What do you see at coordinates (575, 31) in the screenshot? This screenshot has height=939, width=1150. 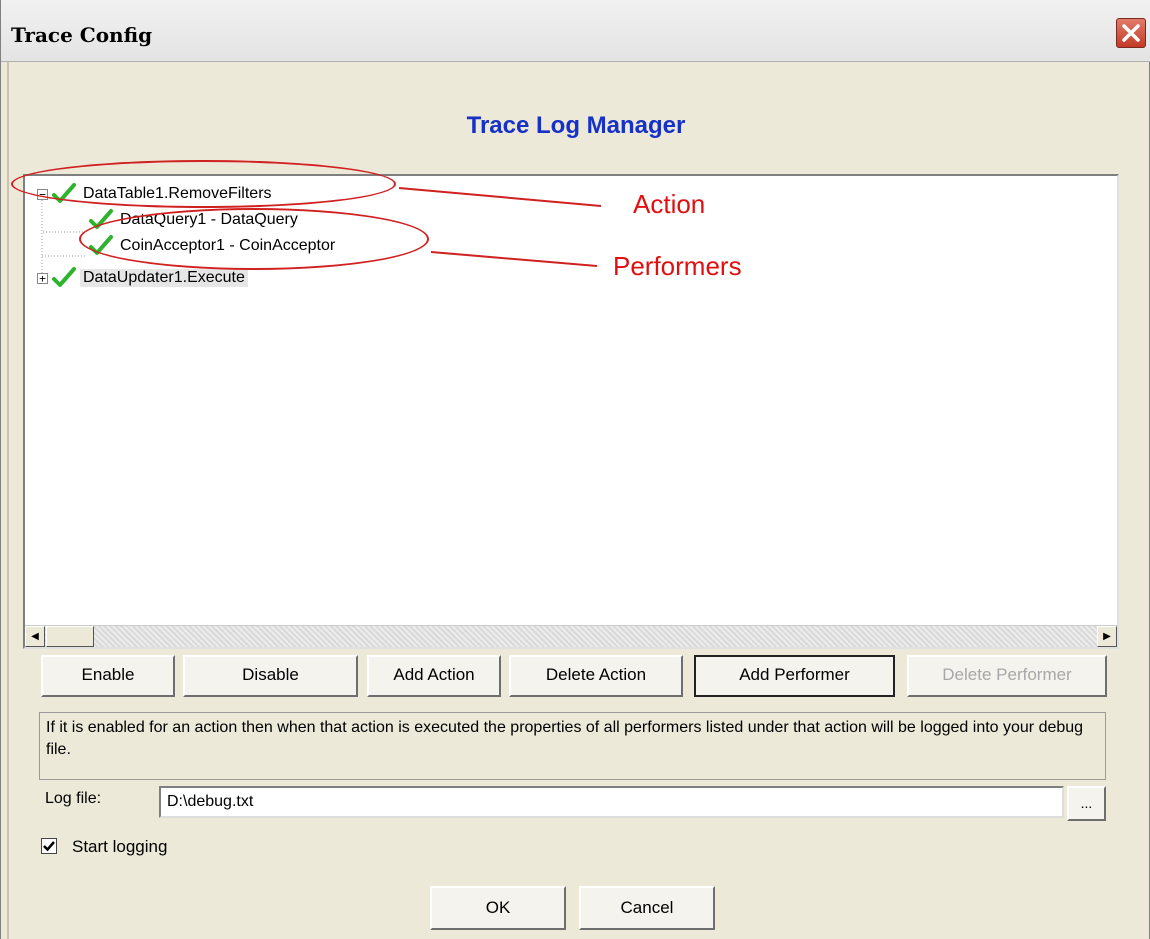 I see `title-bar: Trace Config` at bounding box center [575, 31].